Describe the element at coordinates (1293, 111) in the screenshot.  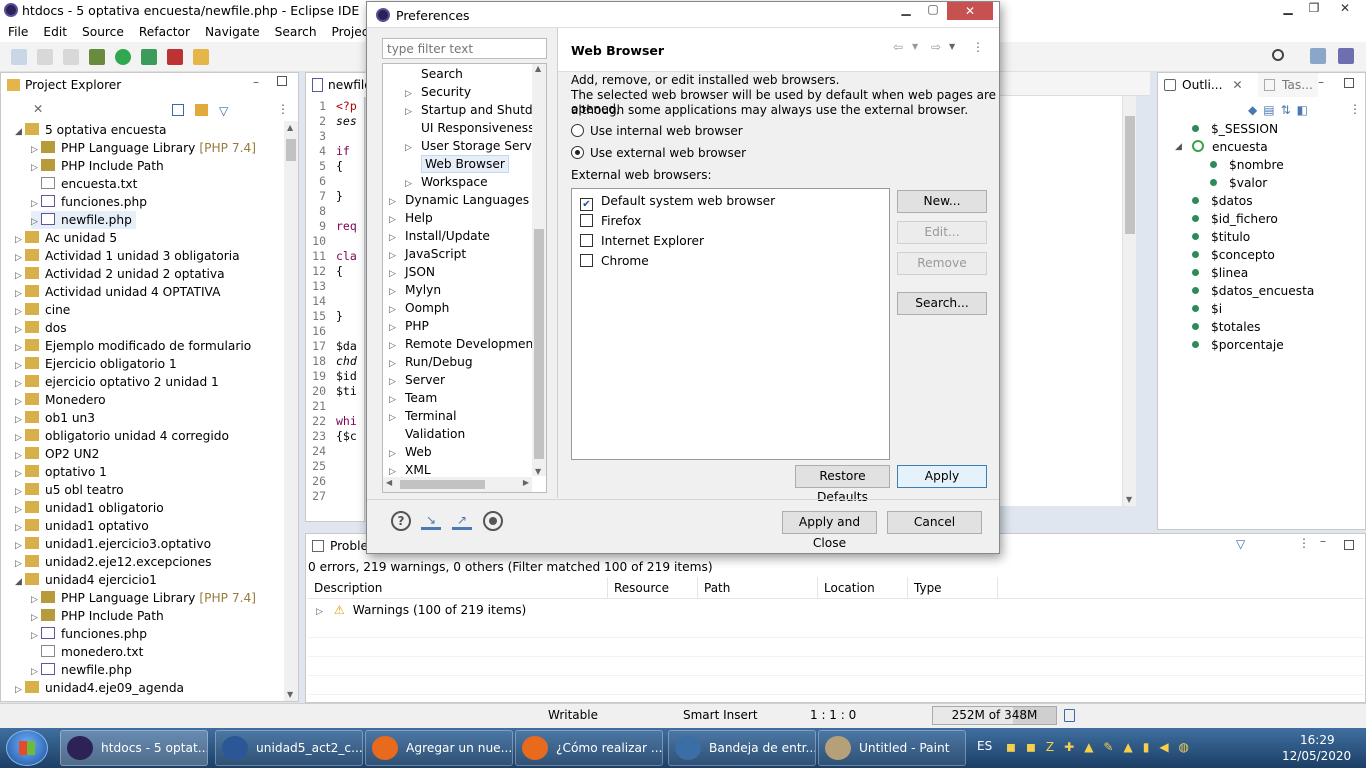
I see `outline-toolbar-icons: ◆▤⇅◧` at that location.